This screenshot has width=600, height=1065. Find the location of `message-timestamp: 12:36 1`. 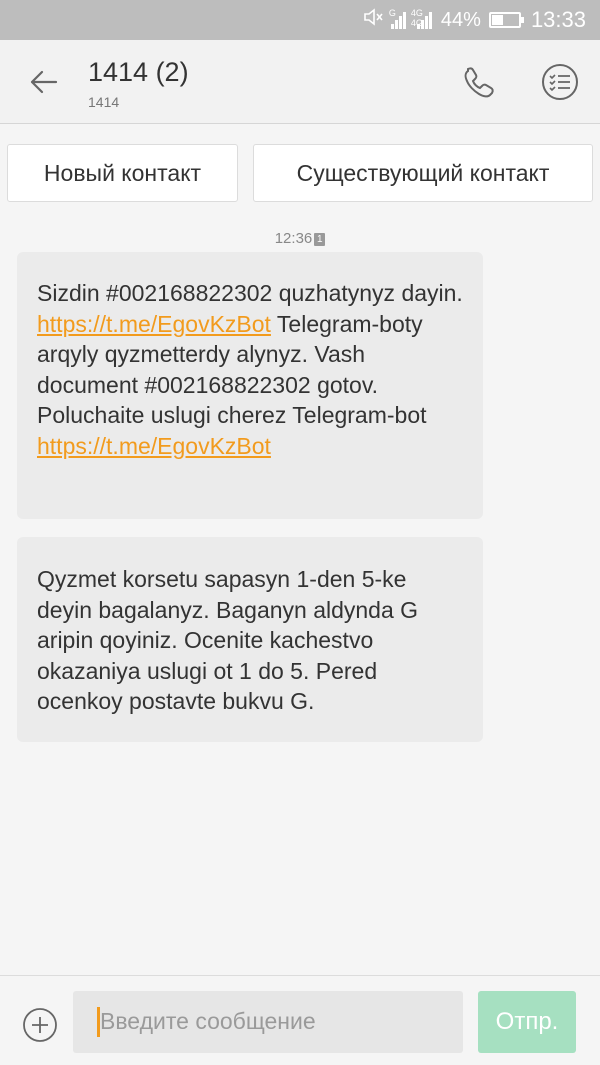

message-timestamp: 12:36 1 is located at coordinates (300, 238).